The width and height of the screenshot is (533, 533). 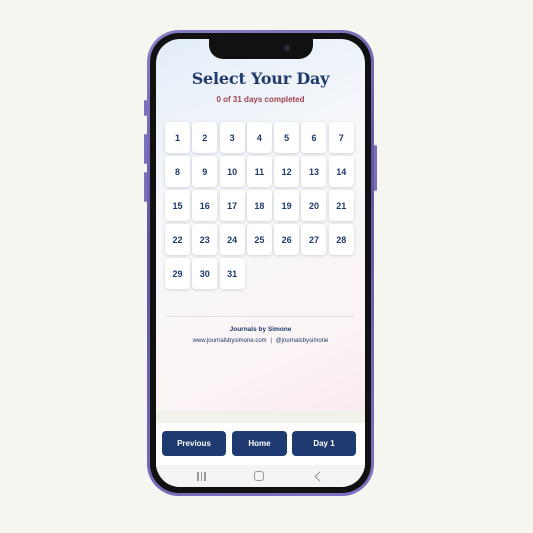 What do you see at coordinates (177, 239) in the screenshot?
I see `day-button: 22` at bounding box center [177, 239].